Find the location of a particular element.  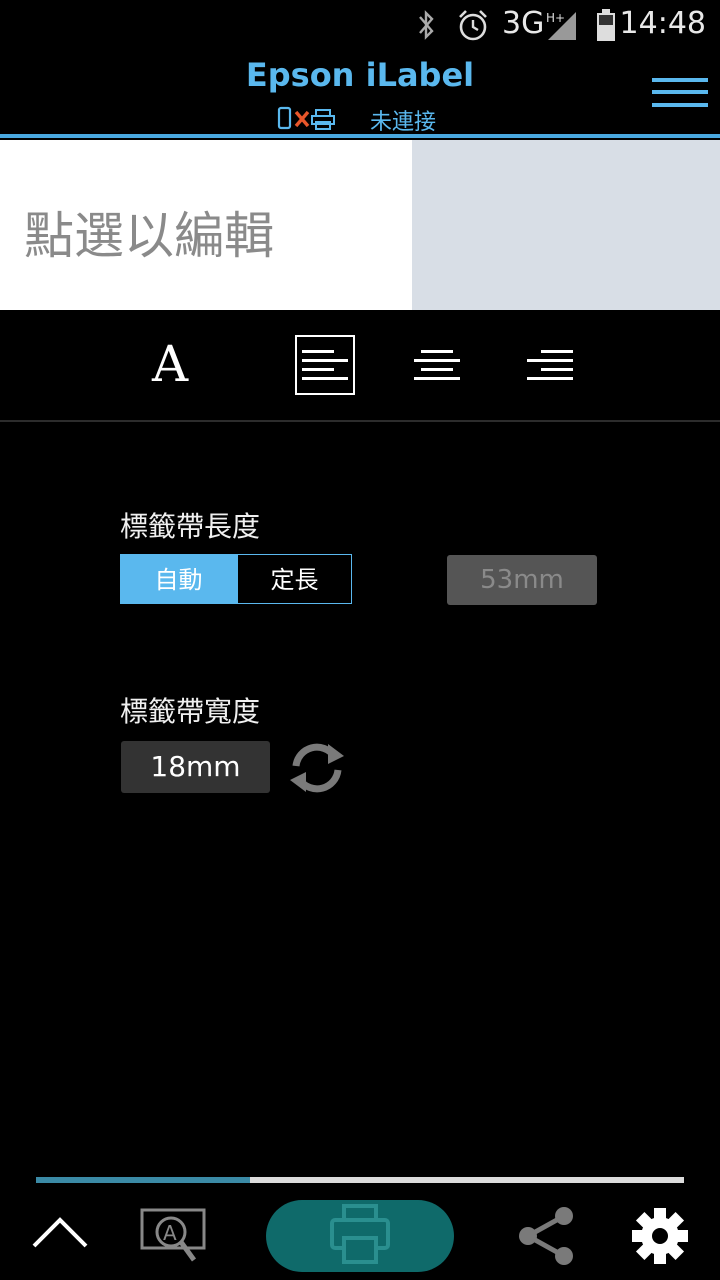

align-center-button is located at coordinates (437, 365).